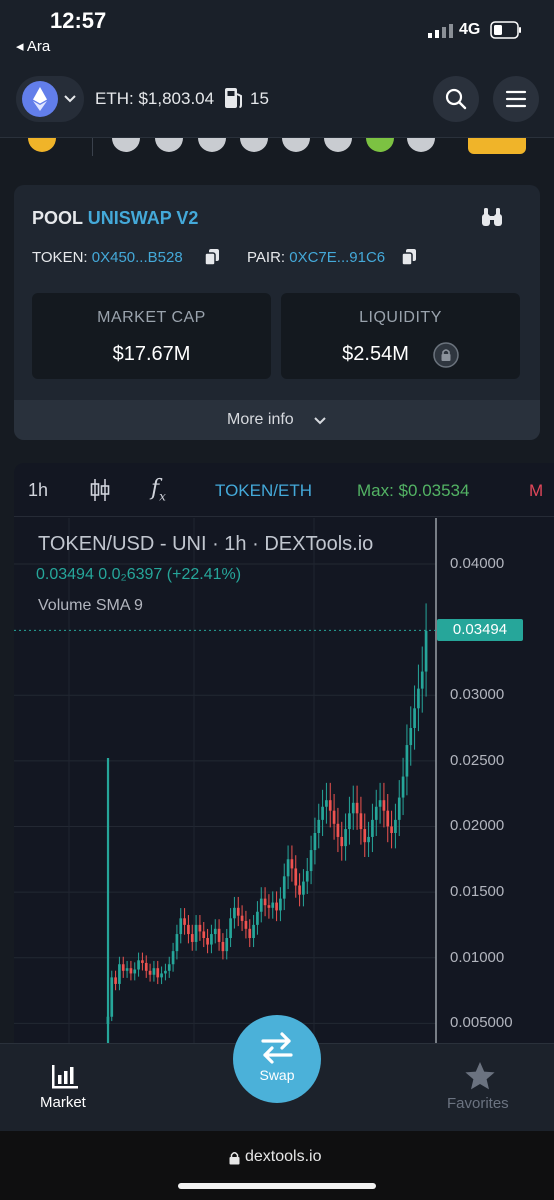 This screenshot has height=1200, width=554. Describe the element at coordinates (477, 695) in the screenshot. I see `y-tick-label: 0.03000` at that location.